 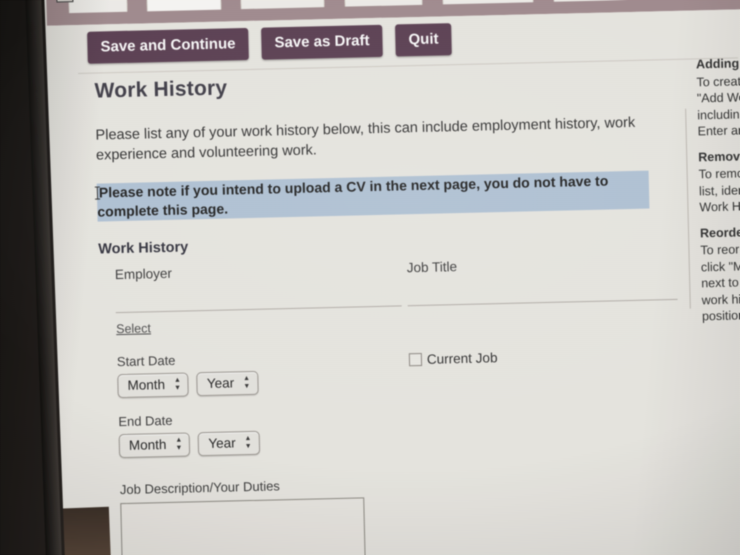 What do you see at coordinates (432, 267) in the screenshot?
I see `job-title-label: Job Title` at bounding box center [432, 267].